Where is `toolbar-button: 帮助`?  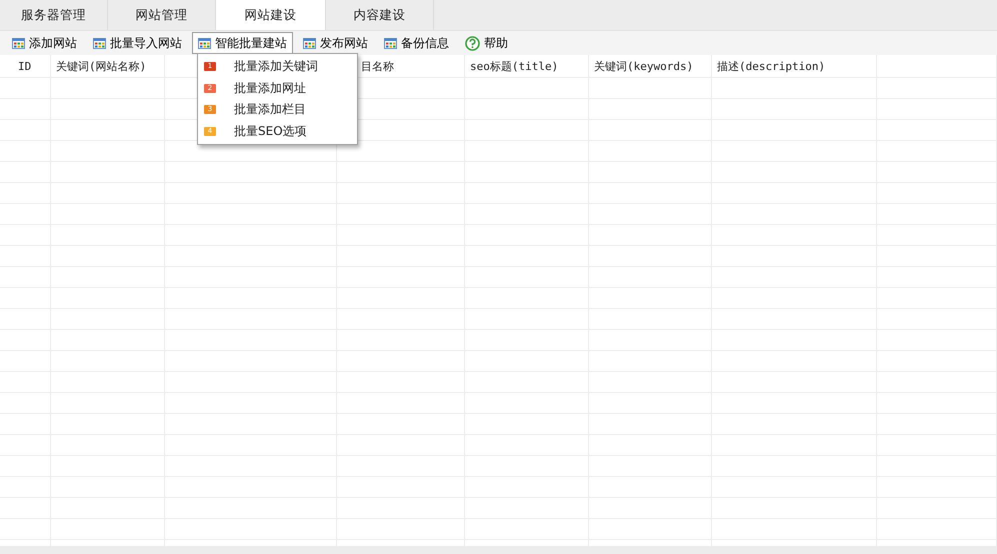
toolbar-button: 帮助 is located at coordinates (486, 43).